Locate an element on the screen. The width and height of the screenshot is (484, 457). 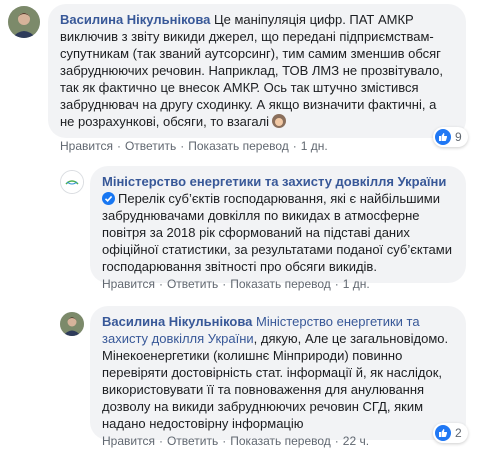
reaction-count: 2 is located at coordinates (458, 433).